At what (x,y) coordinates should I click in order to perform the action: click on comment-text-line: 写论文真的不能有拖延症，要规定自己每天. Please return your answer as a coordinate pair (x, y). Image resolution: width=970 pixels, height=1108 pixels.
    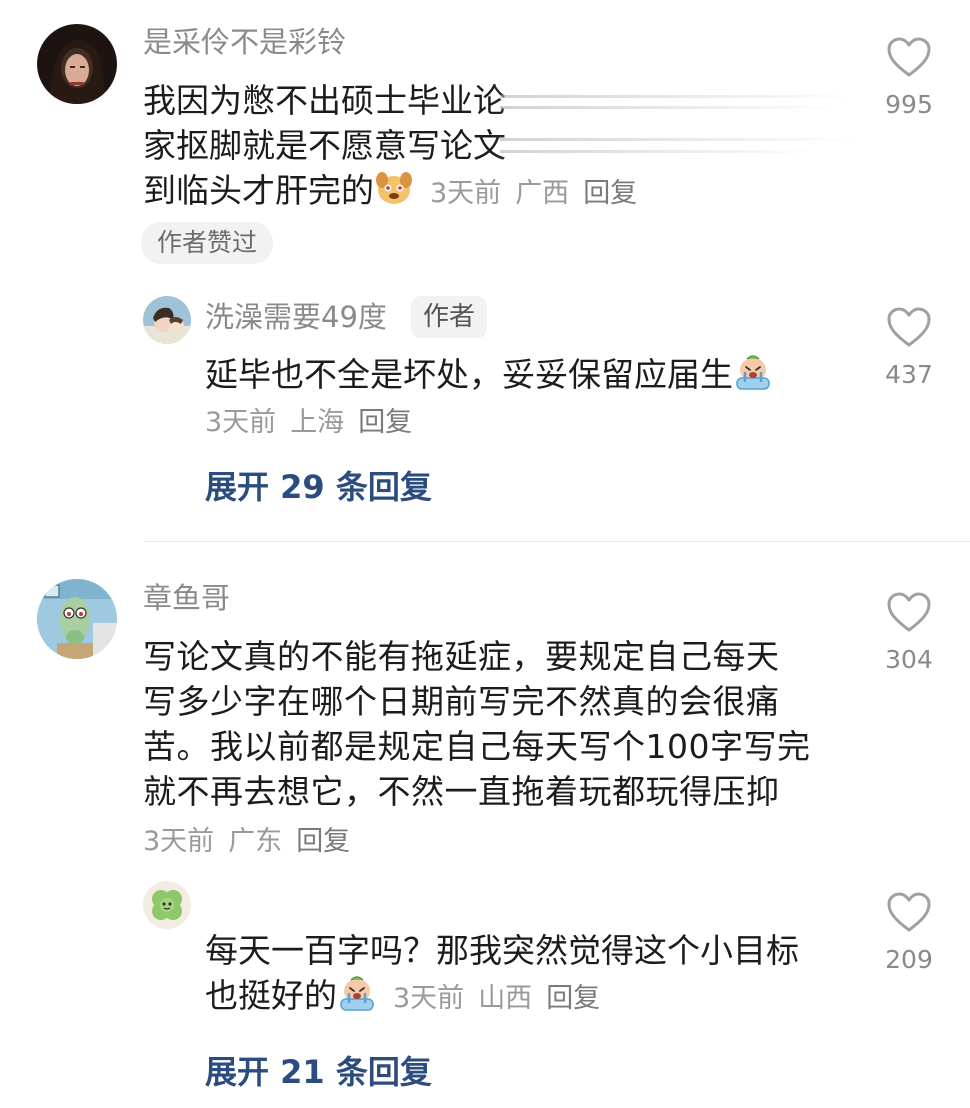
    Looking at the image, I should click on (461, 656).